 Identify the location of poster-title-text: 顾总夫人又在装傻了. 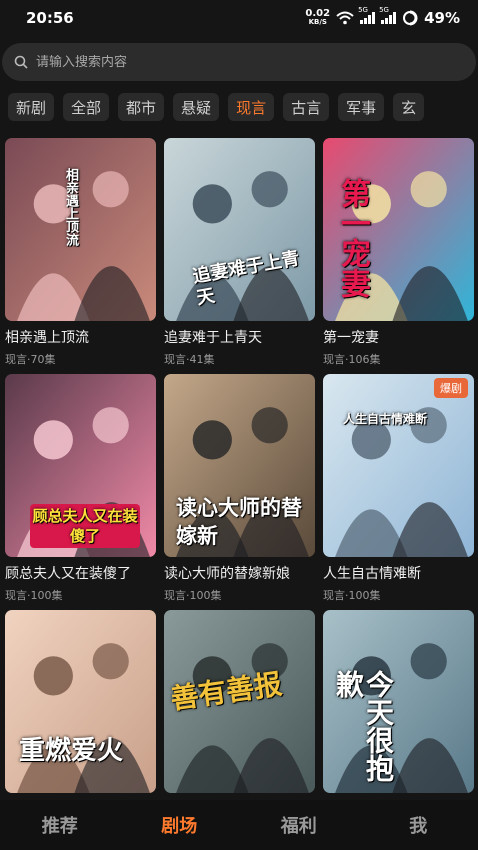
(85, 526).